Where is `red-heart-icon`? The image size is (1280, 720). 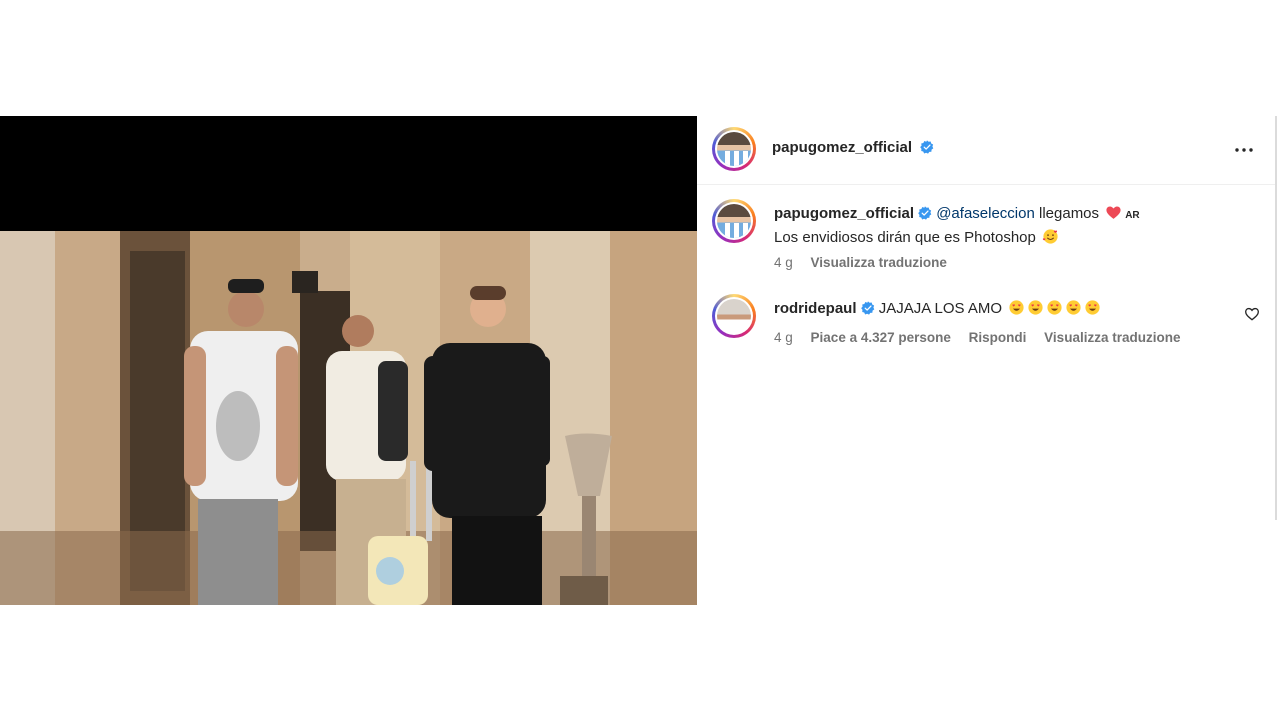
red-heart-icon is located at coordinates (1113, 212).